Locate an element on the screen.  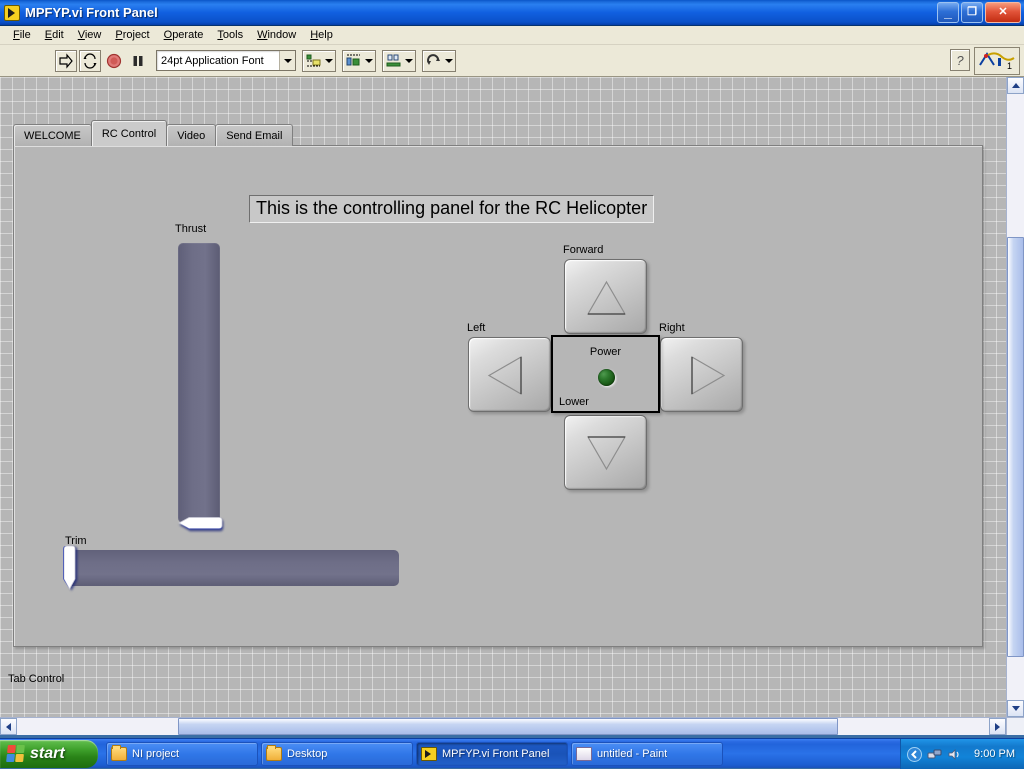
tab-send-email-label: Send Email is located at coordinates (254, 135).